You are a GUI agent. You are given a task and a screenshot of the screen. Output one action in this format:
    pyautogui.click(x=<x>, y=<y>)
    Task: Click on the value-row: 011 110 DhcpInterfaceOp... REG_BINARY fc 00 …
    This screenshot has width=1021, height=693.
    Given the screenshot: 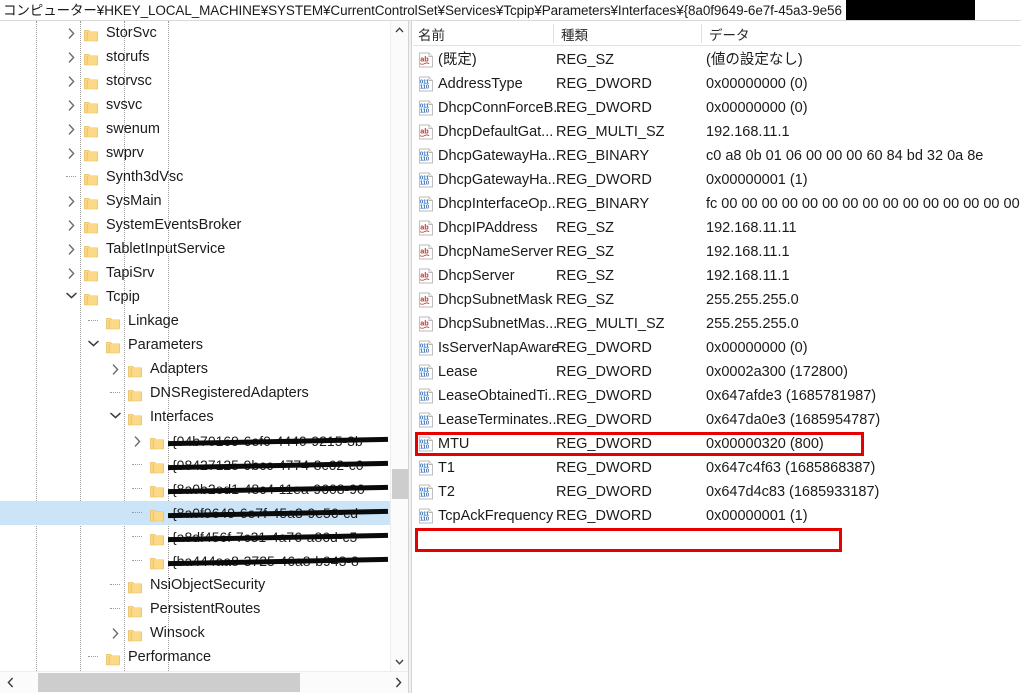 What is the action you would take?
    pyautogui.click(x=717, y=204)
    